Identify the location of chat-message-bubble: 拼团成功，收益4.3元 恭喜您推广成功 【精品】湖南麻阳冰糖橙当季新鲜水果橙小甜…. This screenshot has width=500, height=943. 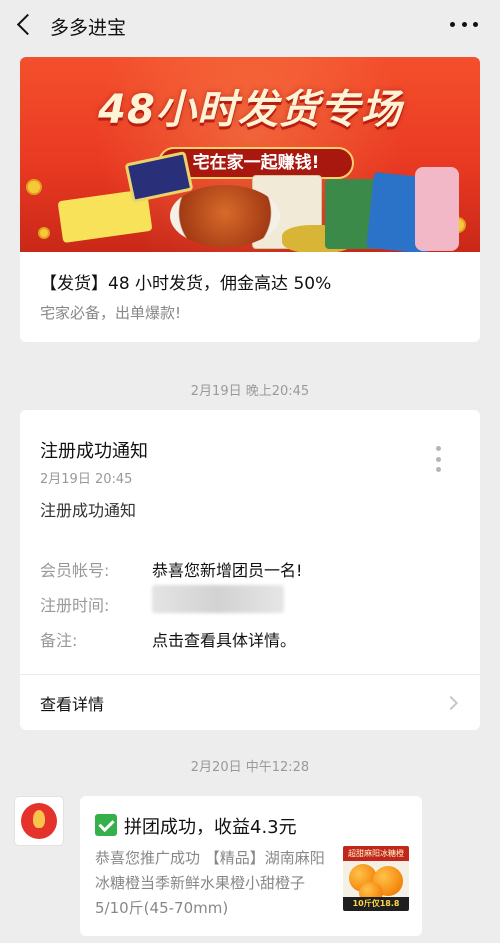
(251, 866).